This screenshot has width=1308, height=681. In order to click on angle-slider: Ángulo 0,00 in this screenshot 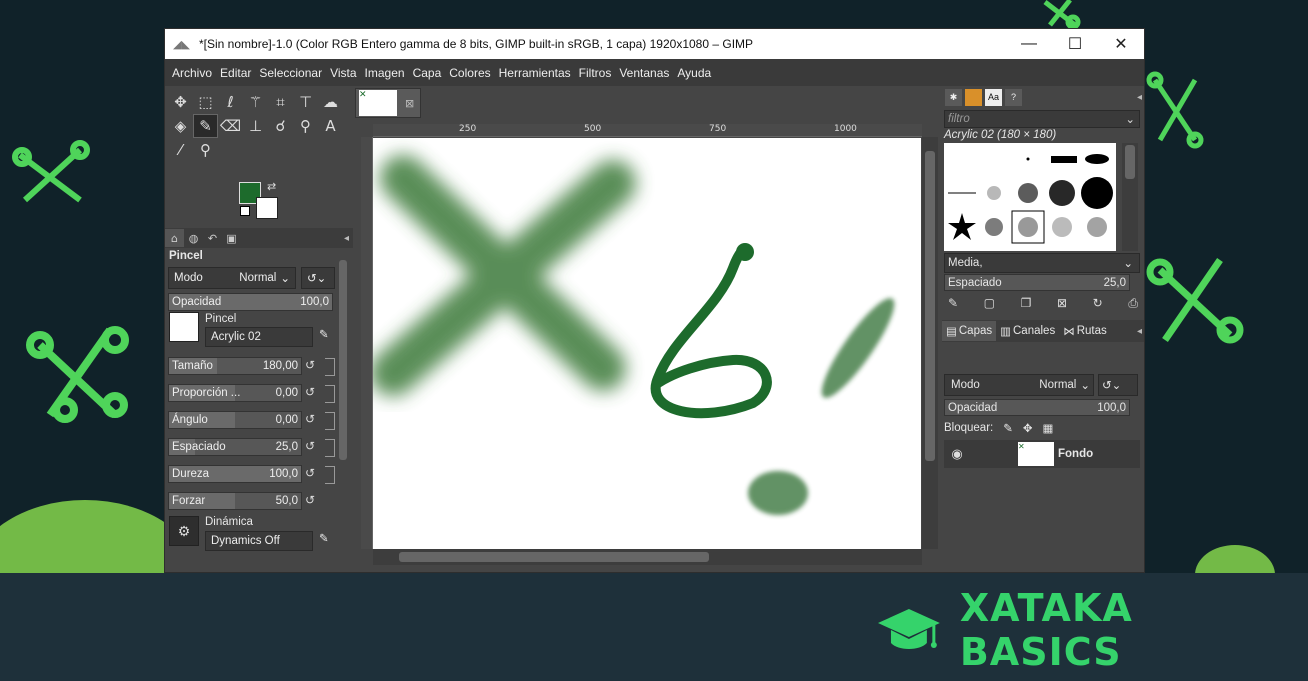, I will do `click(235, 420)`.